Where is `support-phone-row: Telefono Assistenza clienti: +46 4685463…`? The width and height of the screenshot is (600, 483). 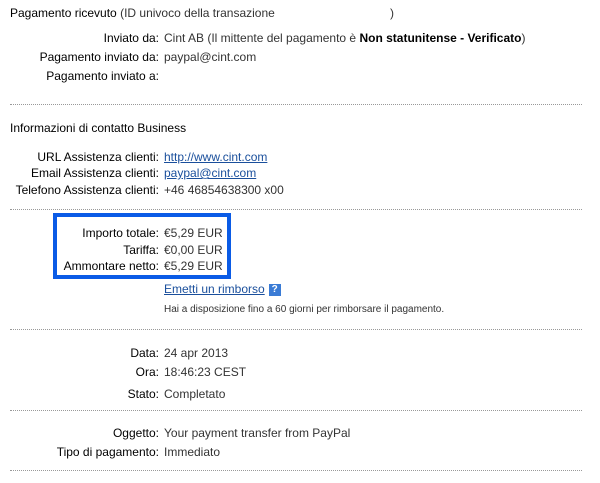
support-phone-row: Telefono Assistenza clienti: +46 4685463… is located at coordinates (300, 190).